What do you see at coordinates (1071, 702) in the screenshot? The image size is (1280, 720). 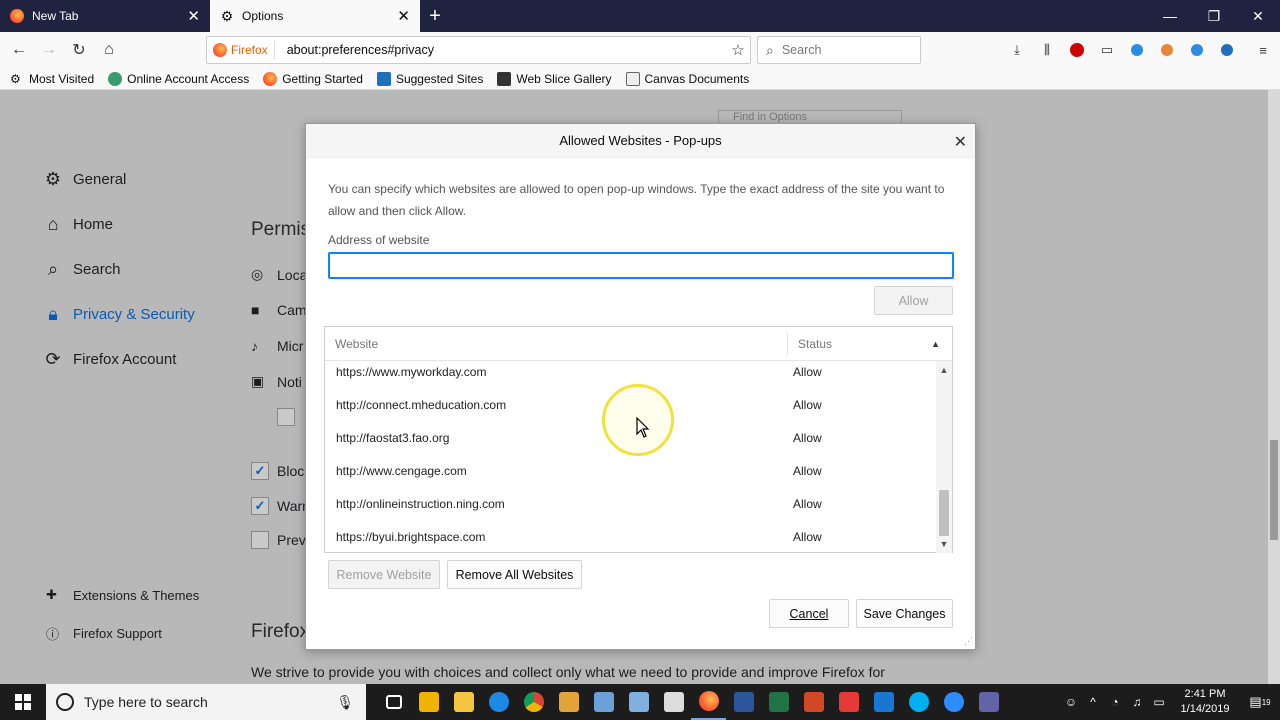 I see `people-icon: ☺` at bounding box center [1071, 702].